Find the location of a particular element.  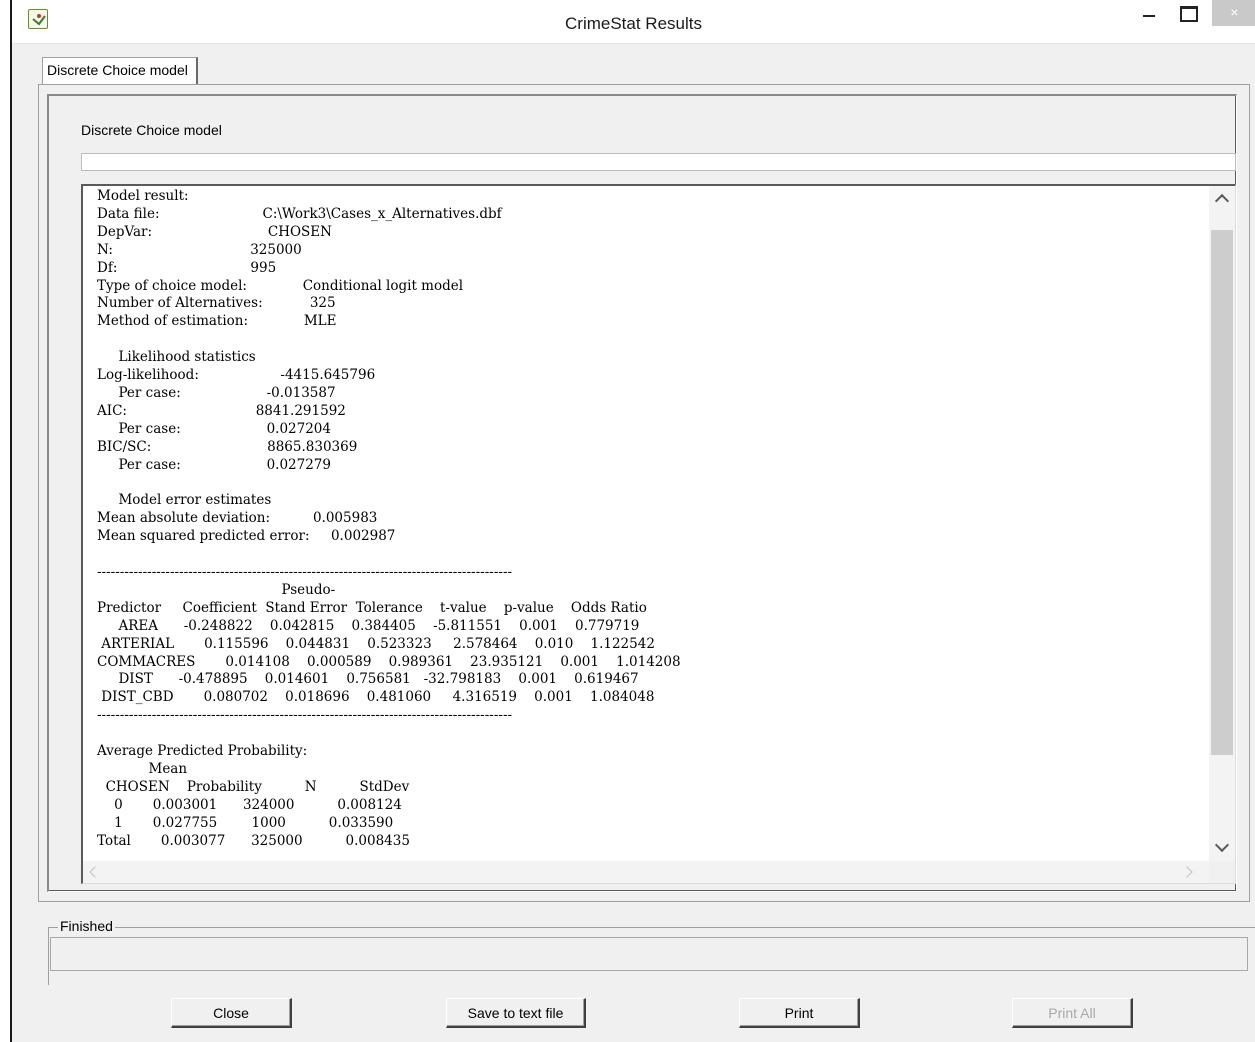

close-icon: × is located at coordinates (1233, 13).